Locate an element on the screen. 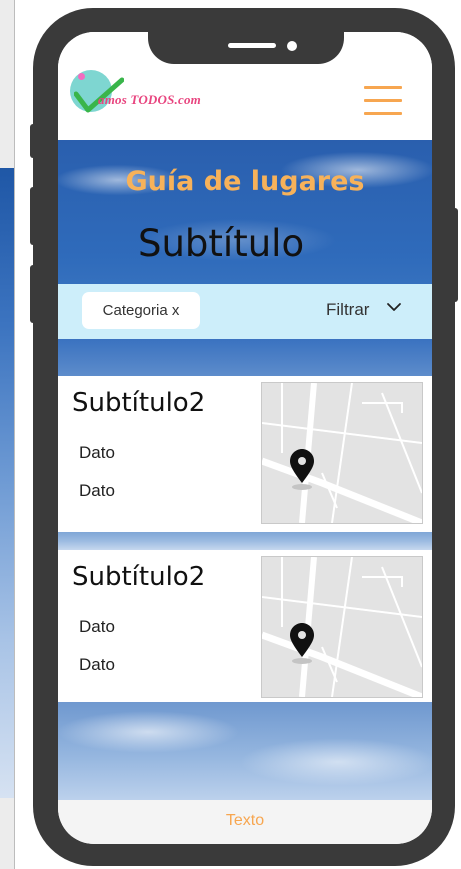 Image resolution: width=461 pixels, height=869 pixels. filter-dropdown: Filtrar is located at coordinates (347, 310).